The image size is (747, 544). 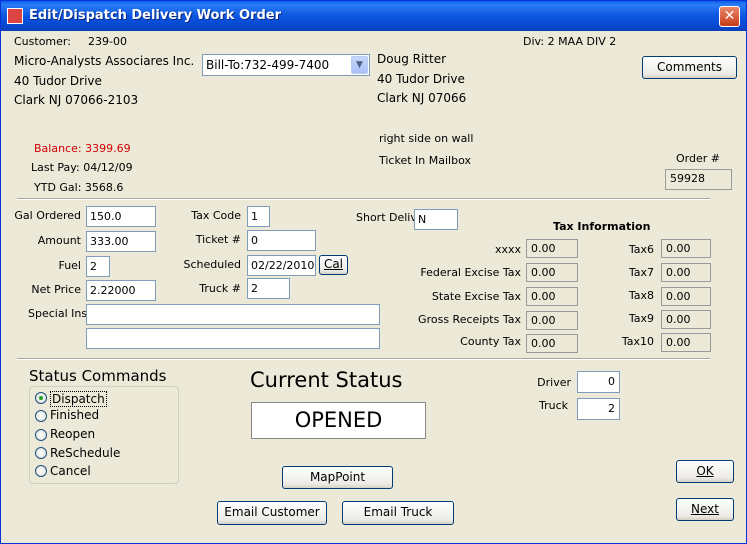 What do you see at coordinates (552, 296) in the screenshot?
I see `tax-value-state-excise: 0.00` at bounding box center [552, 296].